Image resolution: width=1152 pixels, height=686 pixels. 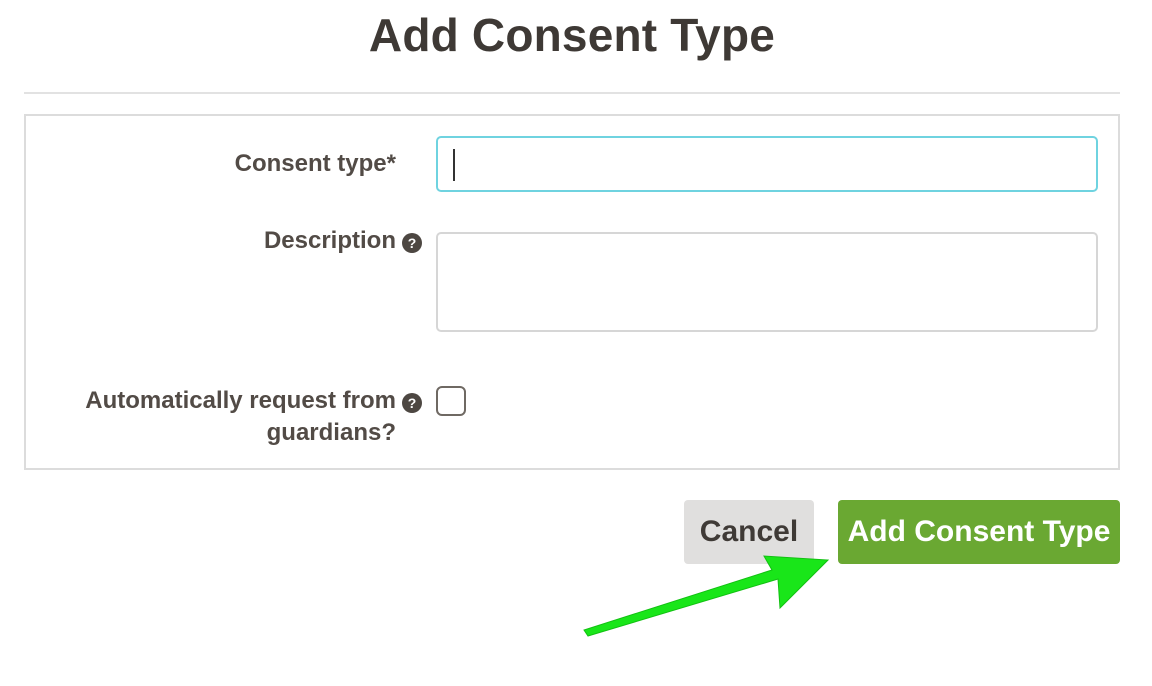 I want to click on auto-request-label: Automatically request from guardians?, so click(x=198, y=417).